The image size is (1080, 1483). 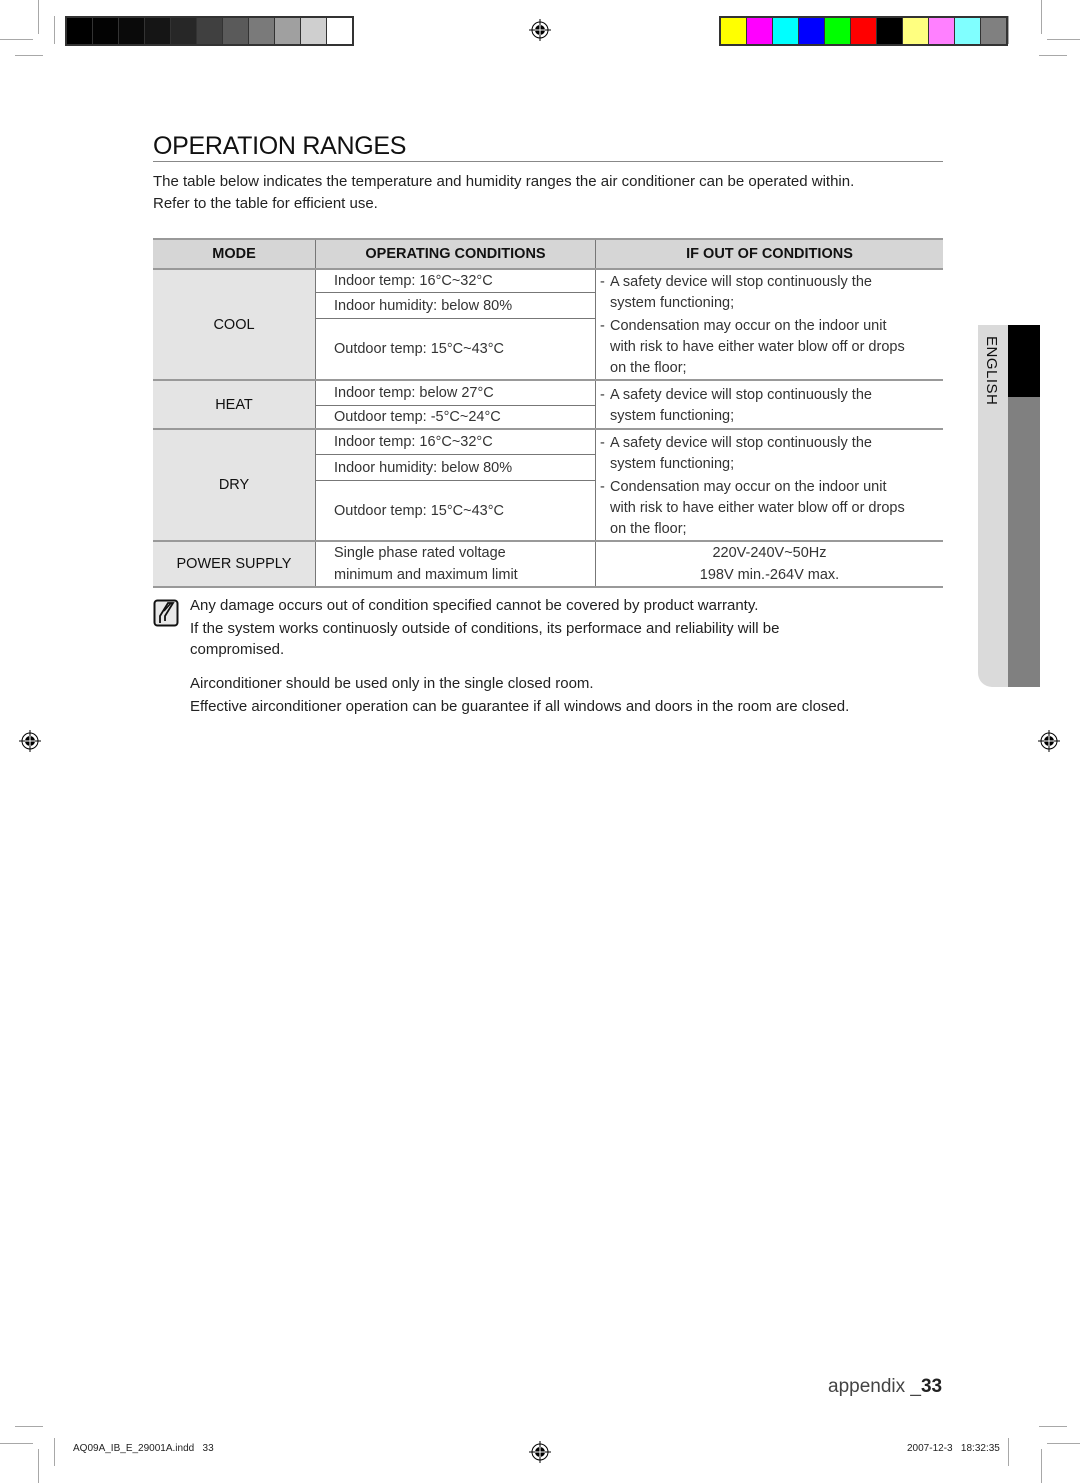 What do you see at coordinates (234, 325) in the screenshot?
I see `mode-cell: COOL` at bounding box center [234, 325].